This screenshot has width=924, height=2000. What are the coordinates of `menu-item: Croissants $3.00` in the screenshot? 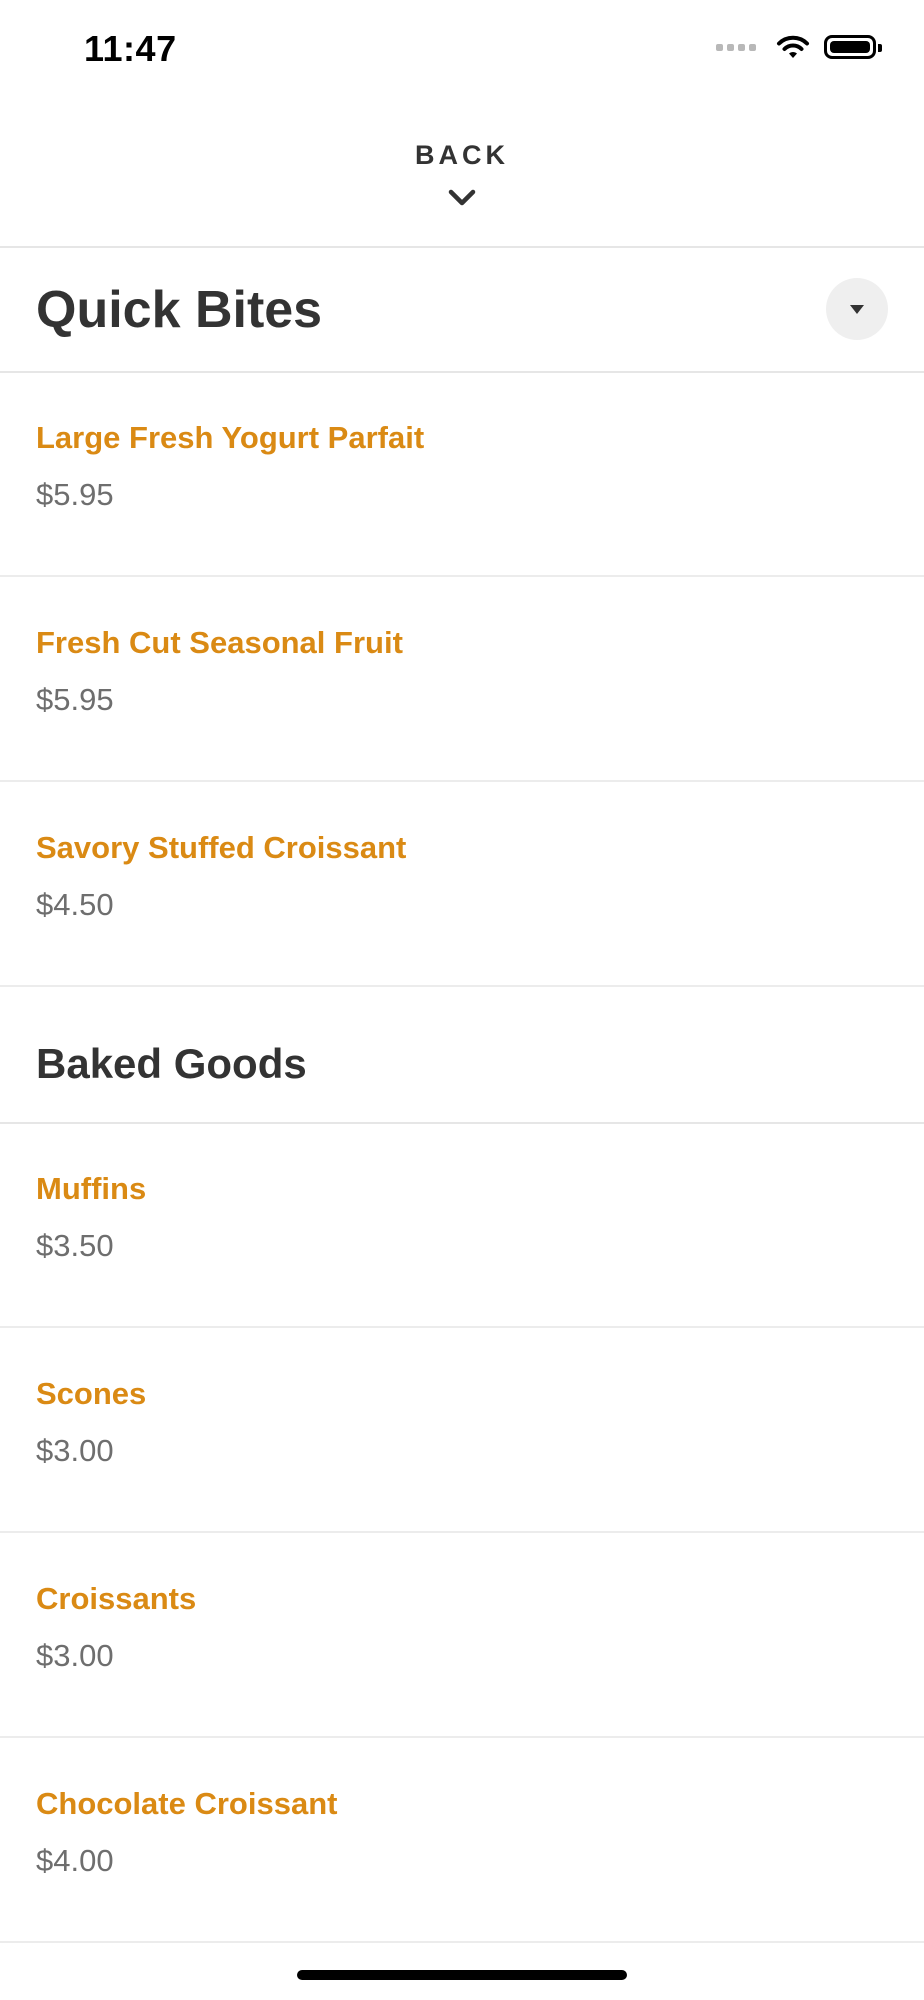 It's located at (462, 1636).